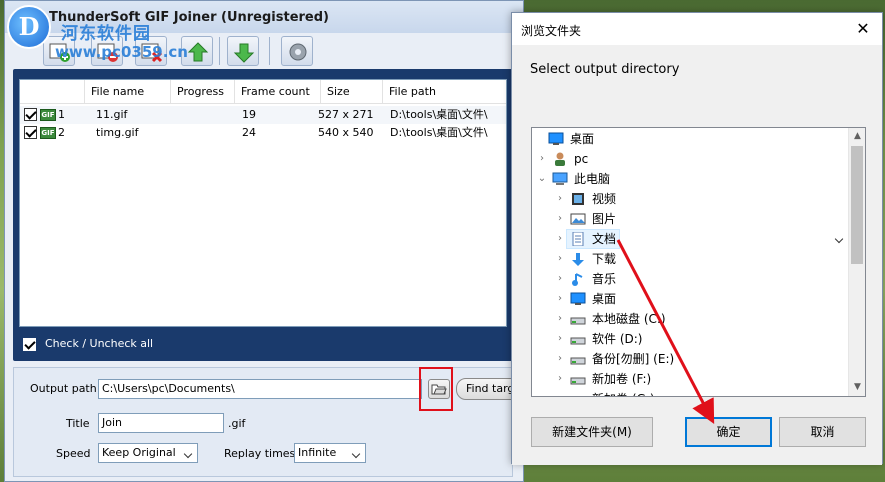 This screenshot has height=482, width=885. What do you see at coordinates (542, 179) in the screenshot?
I see `chevron-down-icon: ⌄` at bounding box center [542, 179].